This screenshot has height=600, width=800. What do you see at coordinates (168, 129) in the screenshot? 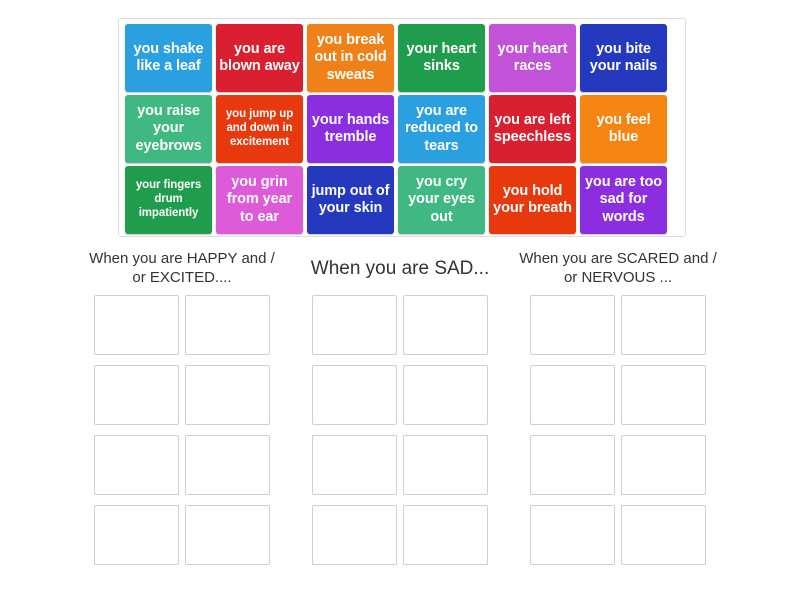
I see `word-tile: you raise your eyebrows` at bounding box center [168, 129].